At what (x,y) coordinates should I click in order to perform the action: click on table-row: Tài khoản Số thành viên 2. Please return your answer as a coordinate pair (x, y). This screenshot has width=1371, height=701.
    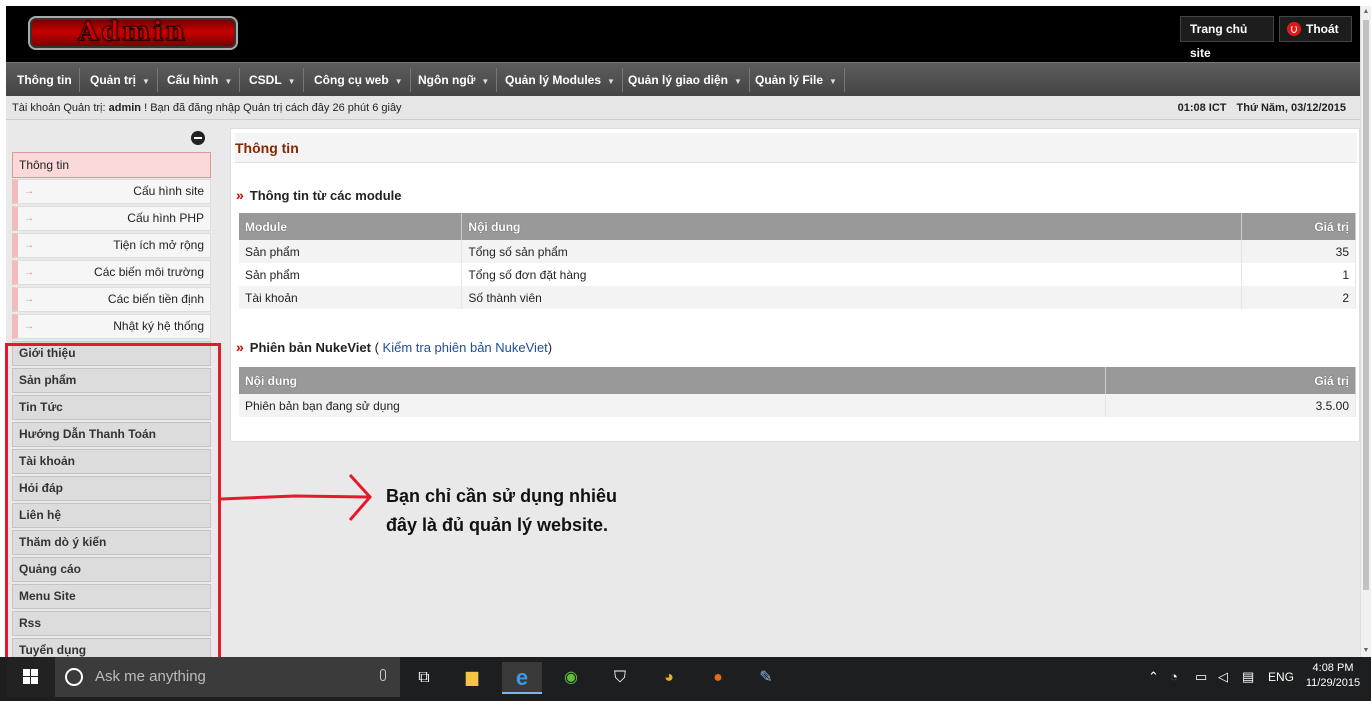
    Looking at the image, I should click on (797, 297).